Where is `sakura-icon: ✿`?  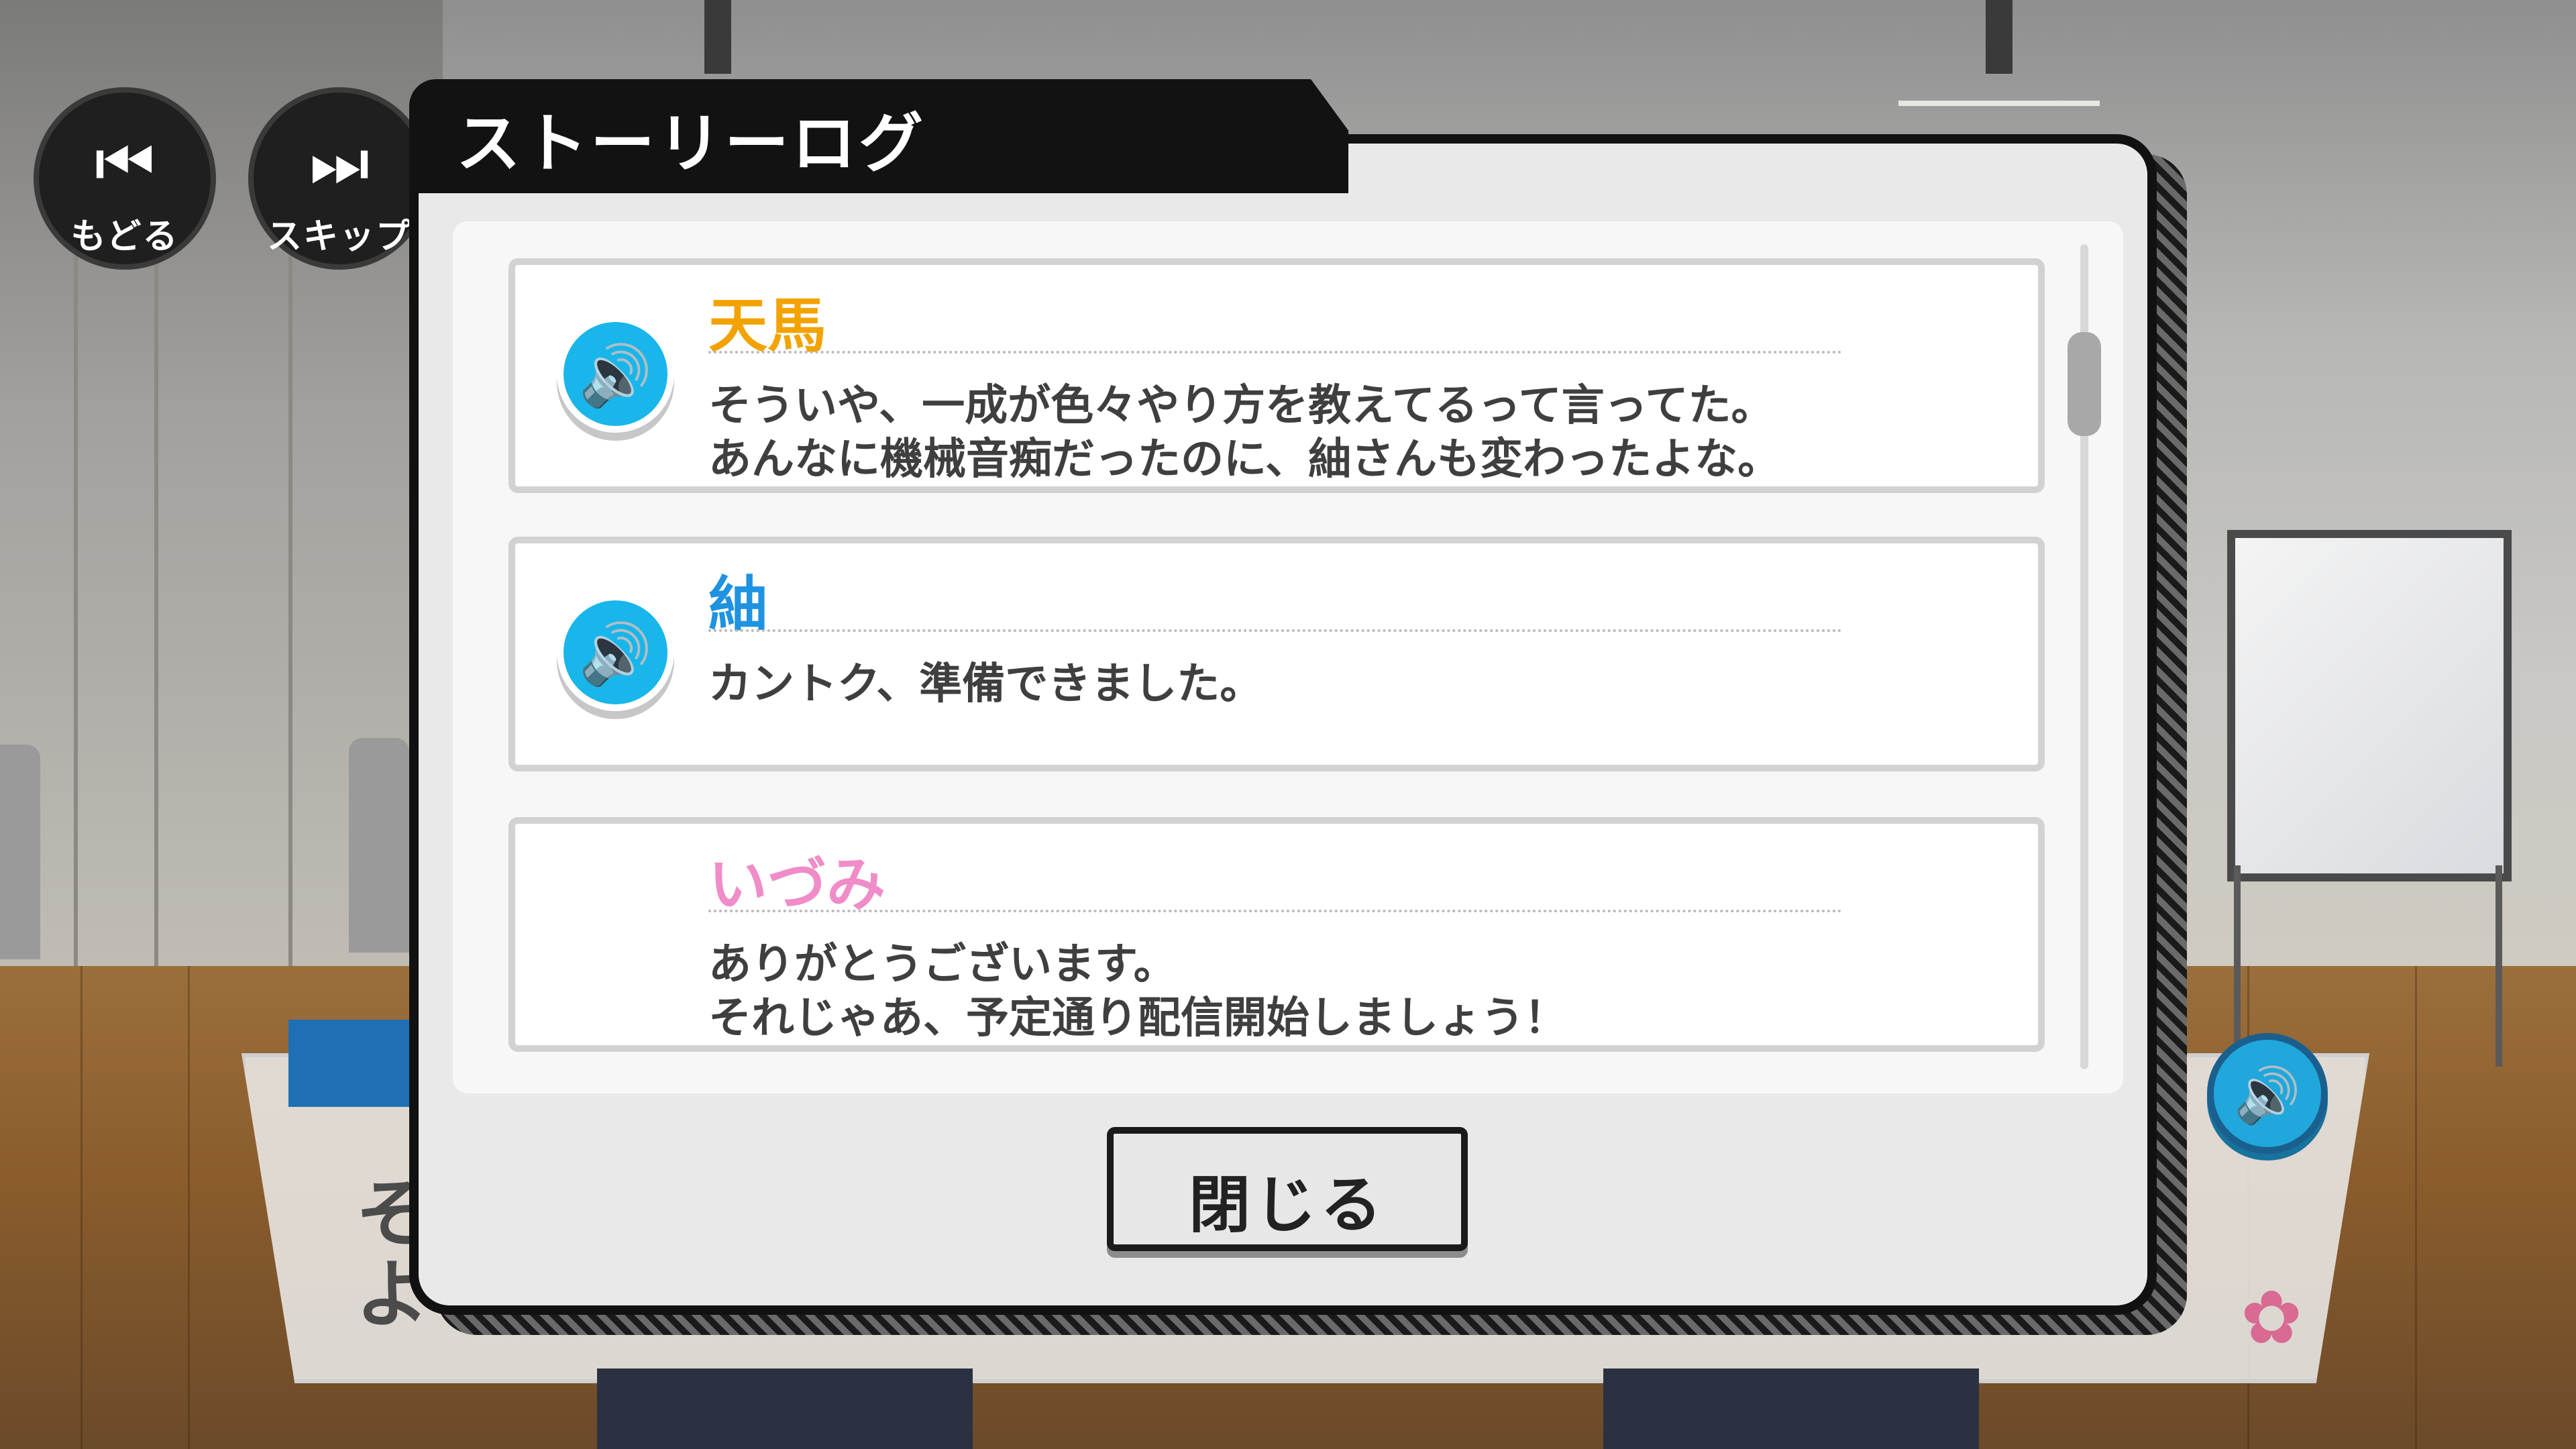 sakura-icon: ✿ is located at coordinates (2272, 1317).